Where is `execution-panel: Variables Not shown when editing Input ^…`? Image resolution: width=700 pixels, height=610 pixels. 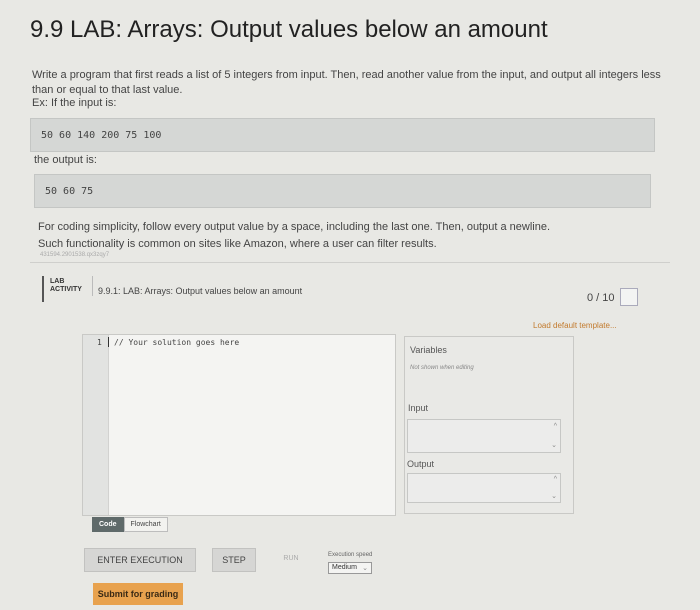 execution-panel: Variables Not shown when editing Input ^… is located at coordinates (489, 425).